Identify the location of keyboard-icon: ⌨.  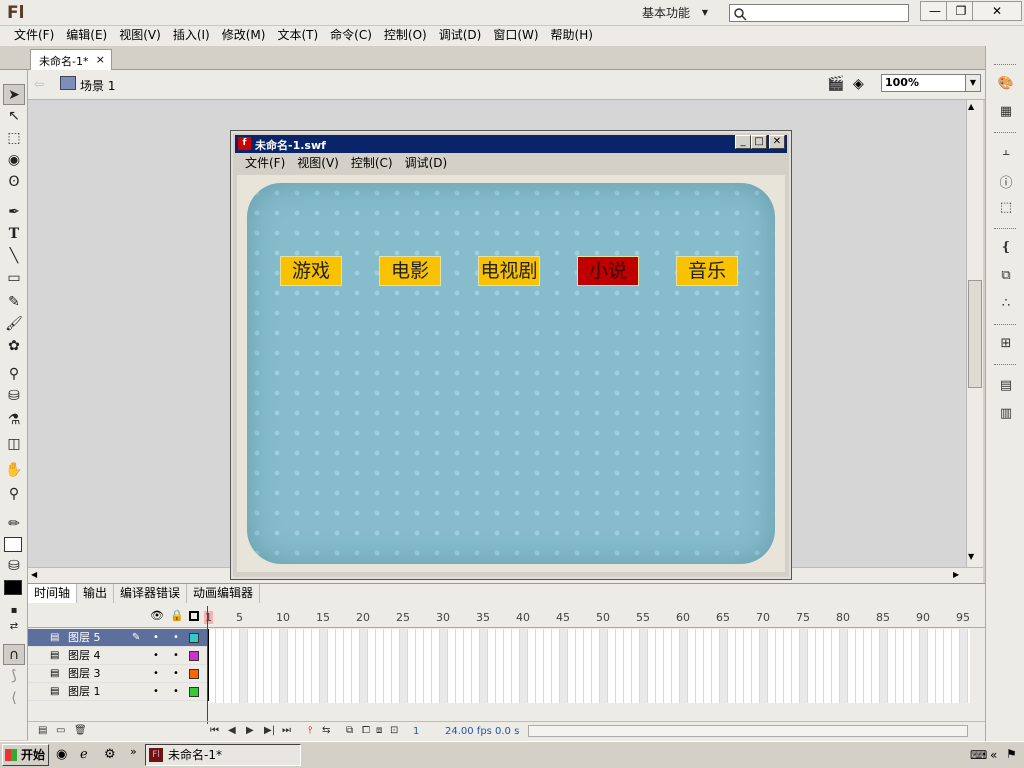
(978, 755).